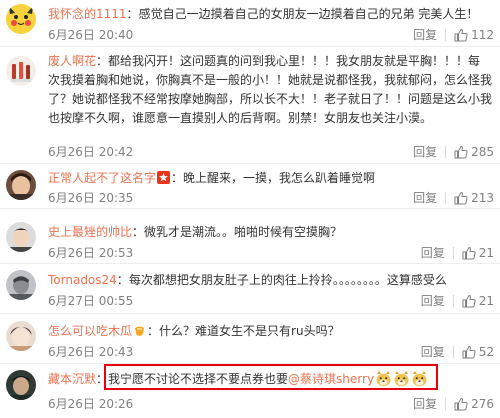 The width and height of the screenshot is (500, 418). What do you see at coordinates (91, 198) in the screenshot?
I see `comment-time: 6月26日 20:35` at bounding box center [91, 198].